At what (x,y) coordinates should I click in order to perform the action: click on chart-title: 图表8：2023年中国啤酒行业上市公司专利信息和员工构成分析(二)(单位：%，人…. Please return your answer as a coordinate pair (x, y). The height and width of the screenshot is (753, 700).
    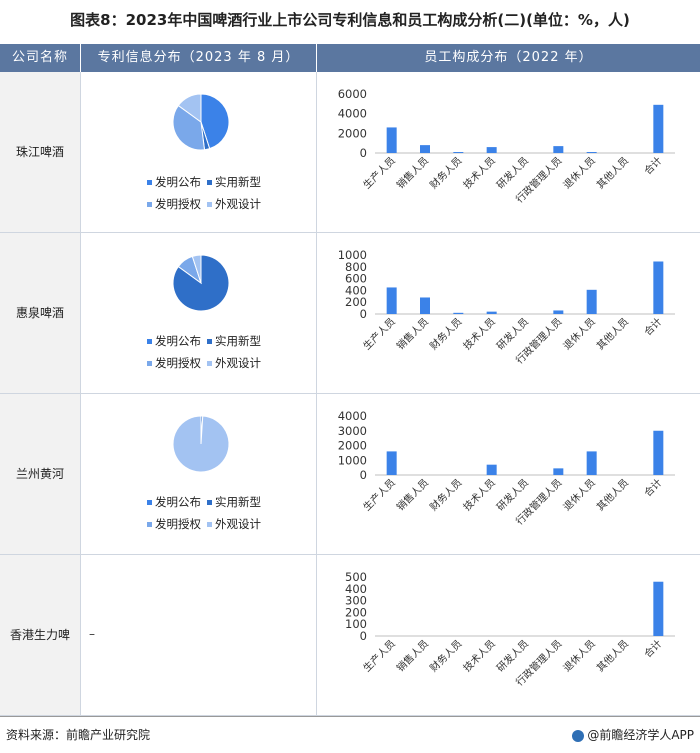
    Looking at the image, I should click on (350, 20).